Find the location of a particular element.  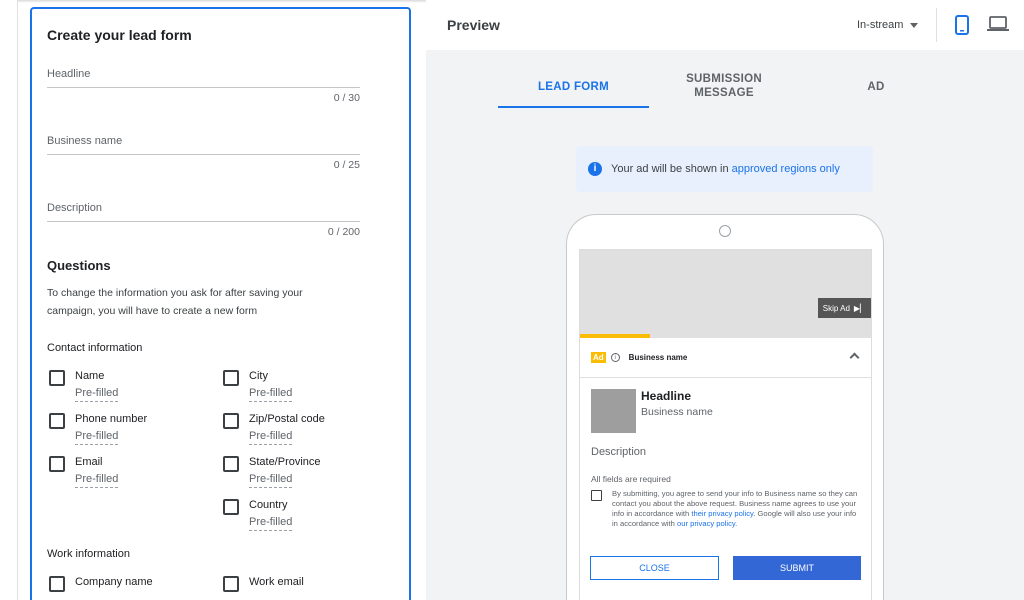

question-work-email: Work email is located at coordinates (263, 583).